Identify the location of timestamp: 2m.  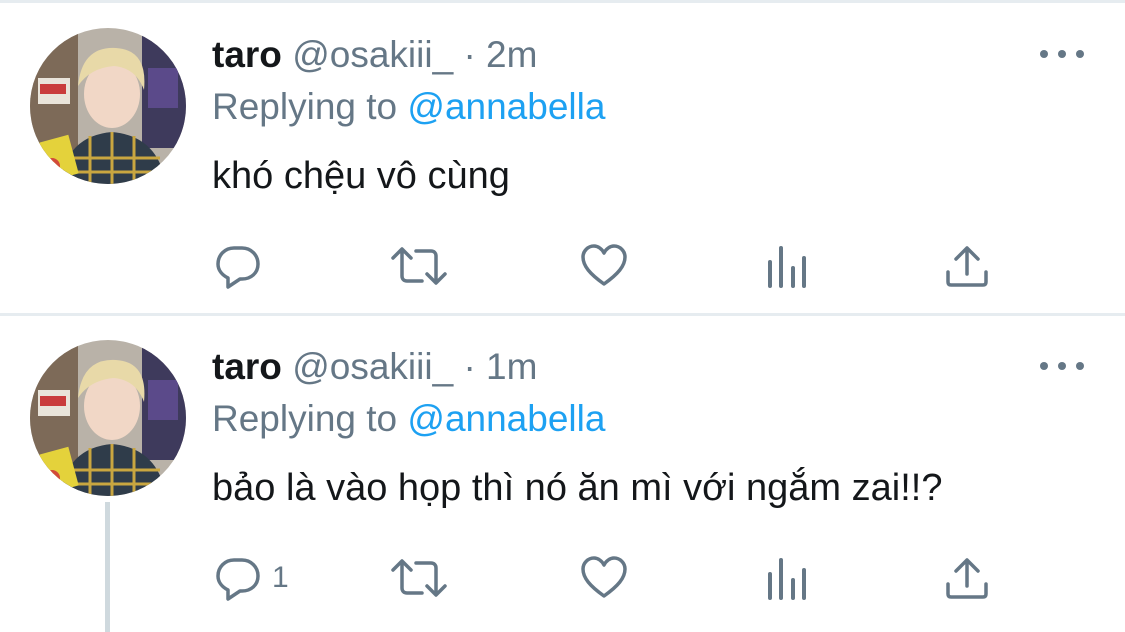
(511, 54).